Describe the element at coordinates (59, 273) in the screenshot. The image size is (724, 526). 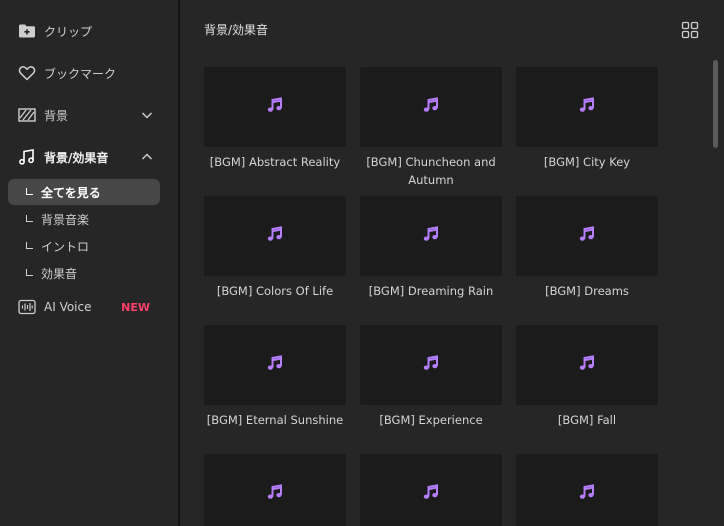
I see `subitem-label: 効果音` at that location.